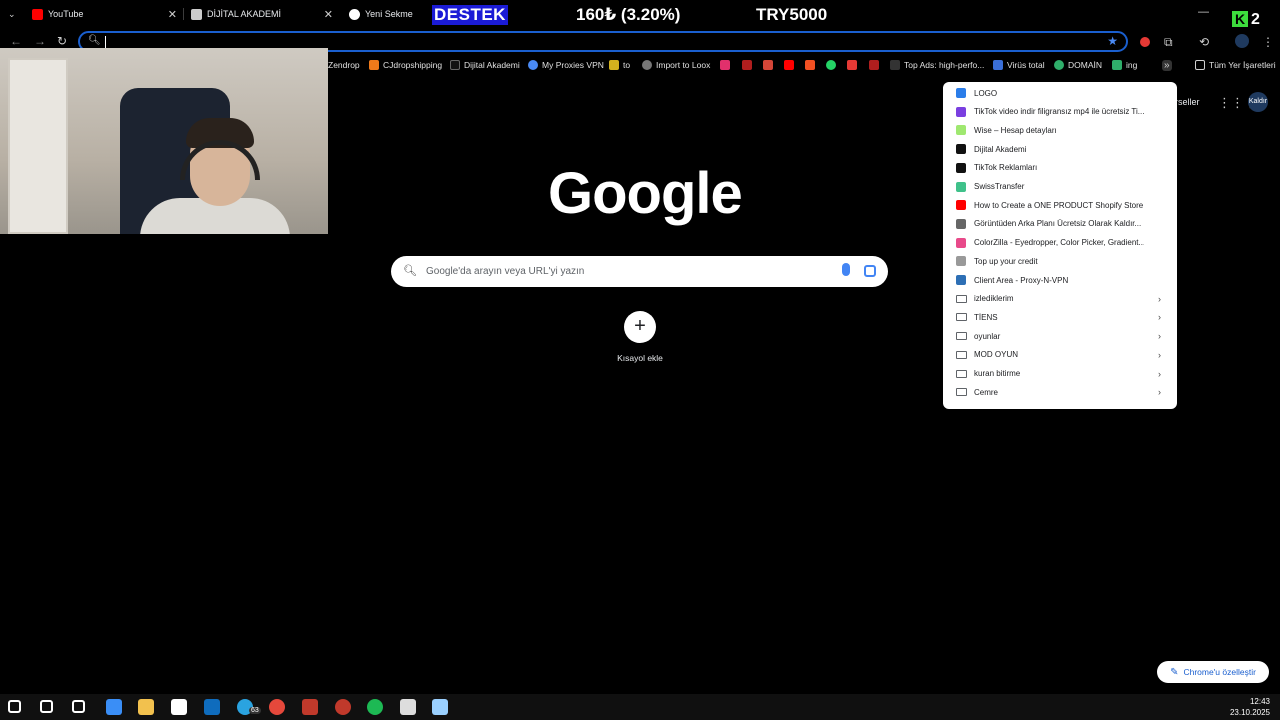  Describe the element at coordinates (1060, 149) in the screenshot. I see `bookmark-menu-item: Dijital Akademi` at that location.